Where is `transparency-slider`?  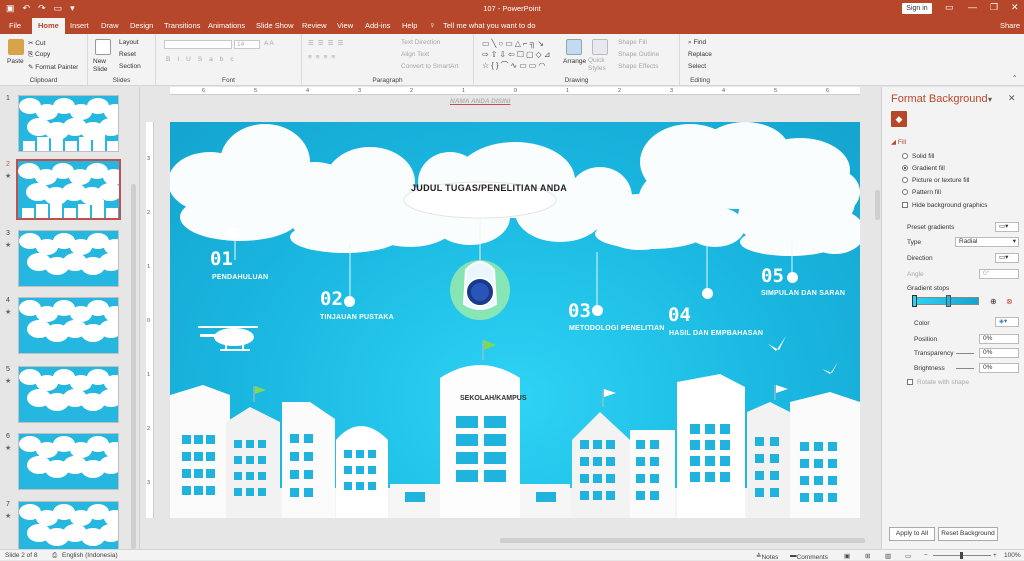 transparency-slider is located at coordinates (965, 353).